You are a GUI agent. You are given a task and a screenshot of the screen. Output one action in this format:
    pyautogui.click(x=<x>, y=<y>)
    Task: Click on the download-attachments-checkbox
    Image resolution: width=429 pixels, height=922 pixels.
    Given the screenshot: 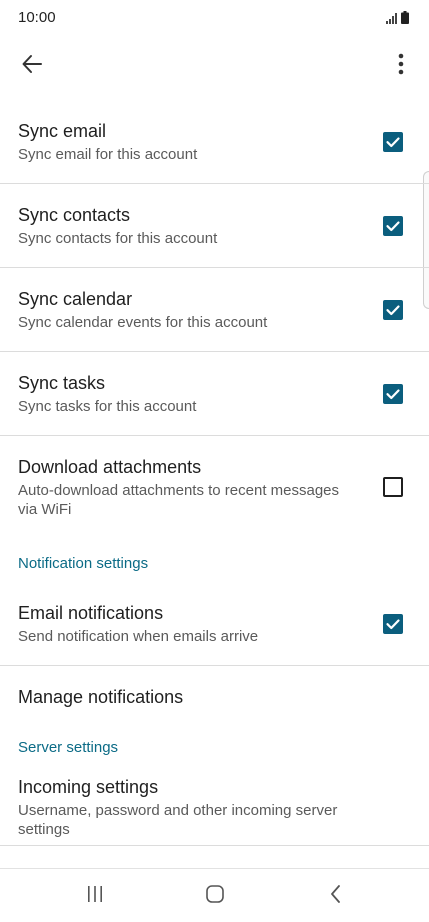 What is the action you would take?
    pyautogui.click(x=393, y=487)
    